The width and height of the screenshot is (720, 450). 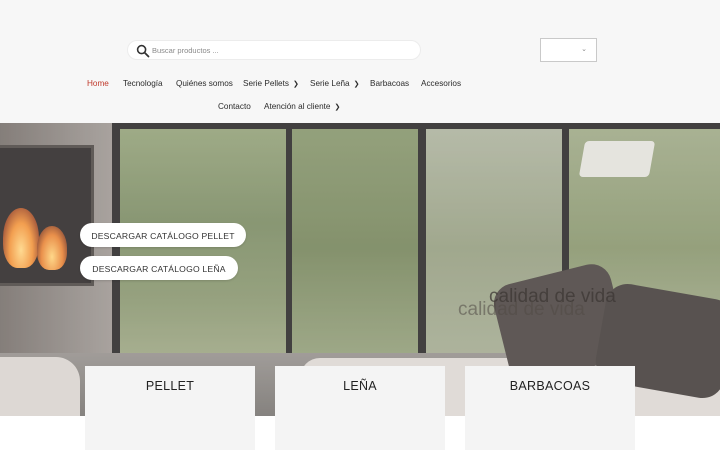 I want to click on nav-item-quienes-somos: Quiénes somos, so click(x=204, y=84).